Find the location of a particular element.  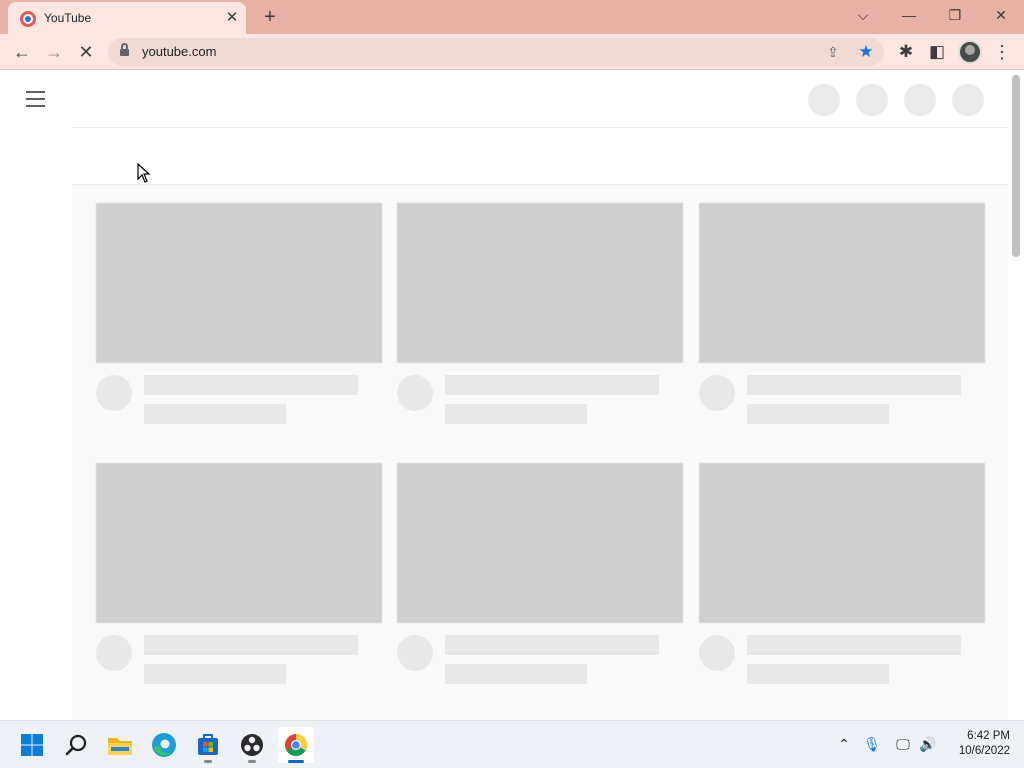

windows-taskbar: ⌃ 🎙 🖵 🔊 6:42 PM 10/6/2022 is located at coordinates (512, 744).